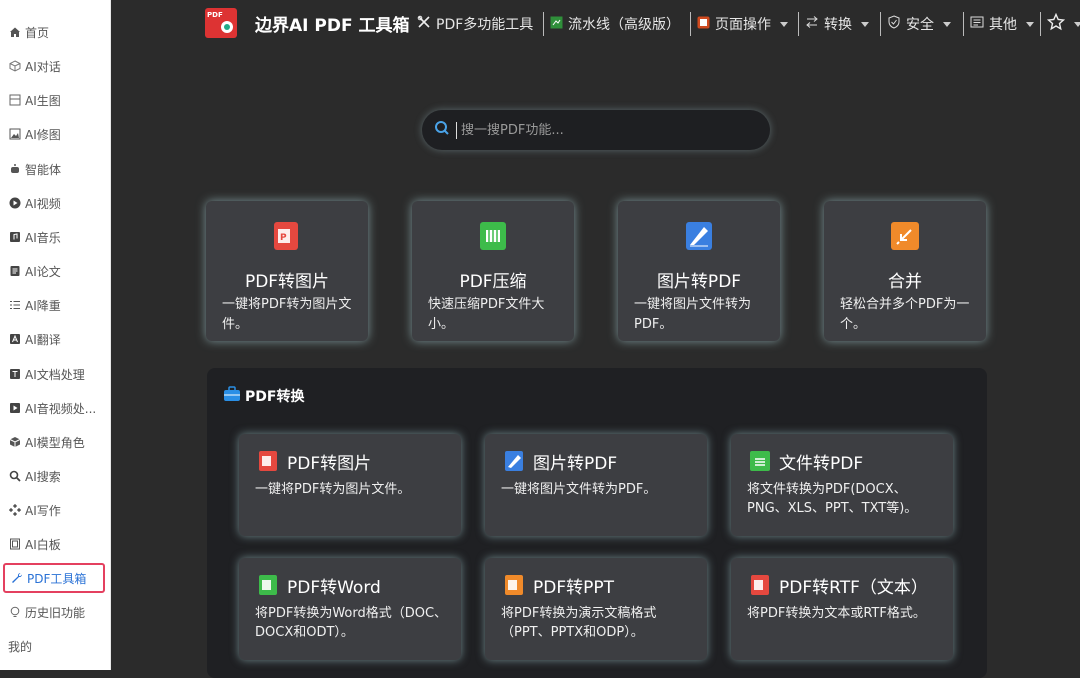 The width and height of the screenshot is (1080, 678). Describe the element at coordinates (57, 578) in the screenshot. I see `sidebar-item-label: PDF工具箱` at that location.